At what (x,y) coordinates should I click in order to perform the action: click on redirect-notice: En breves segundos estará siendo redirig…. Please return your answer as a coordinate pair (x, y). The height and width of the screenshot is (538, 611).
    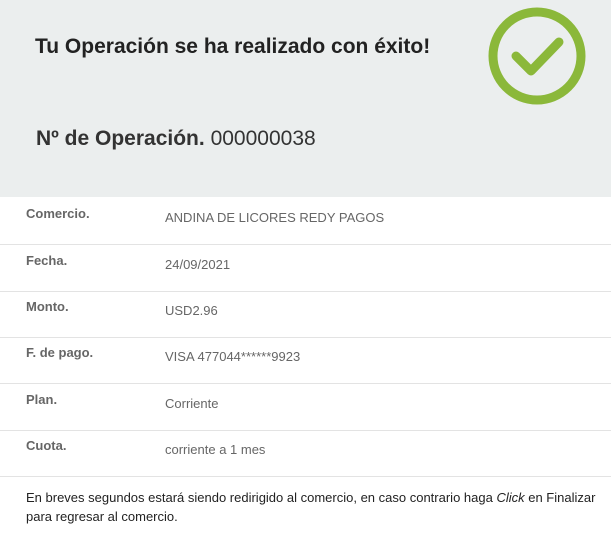
    Looking at the image, I should click on (313, 507).